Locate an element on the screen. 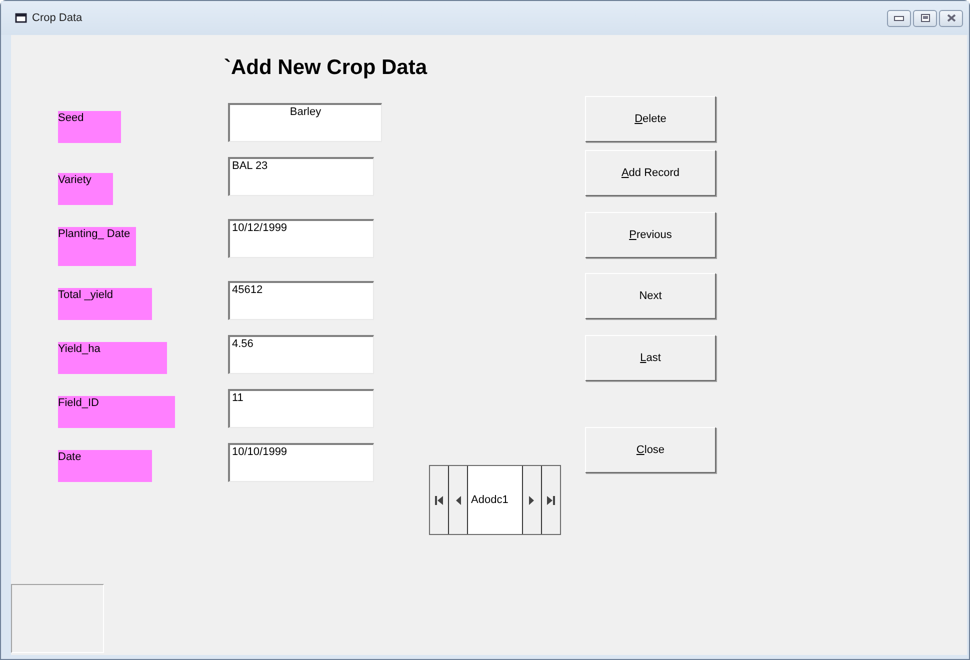  bar-left-triangle-icon is located at coordinates (439, 500).